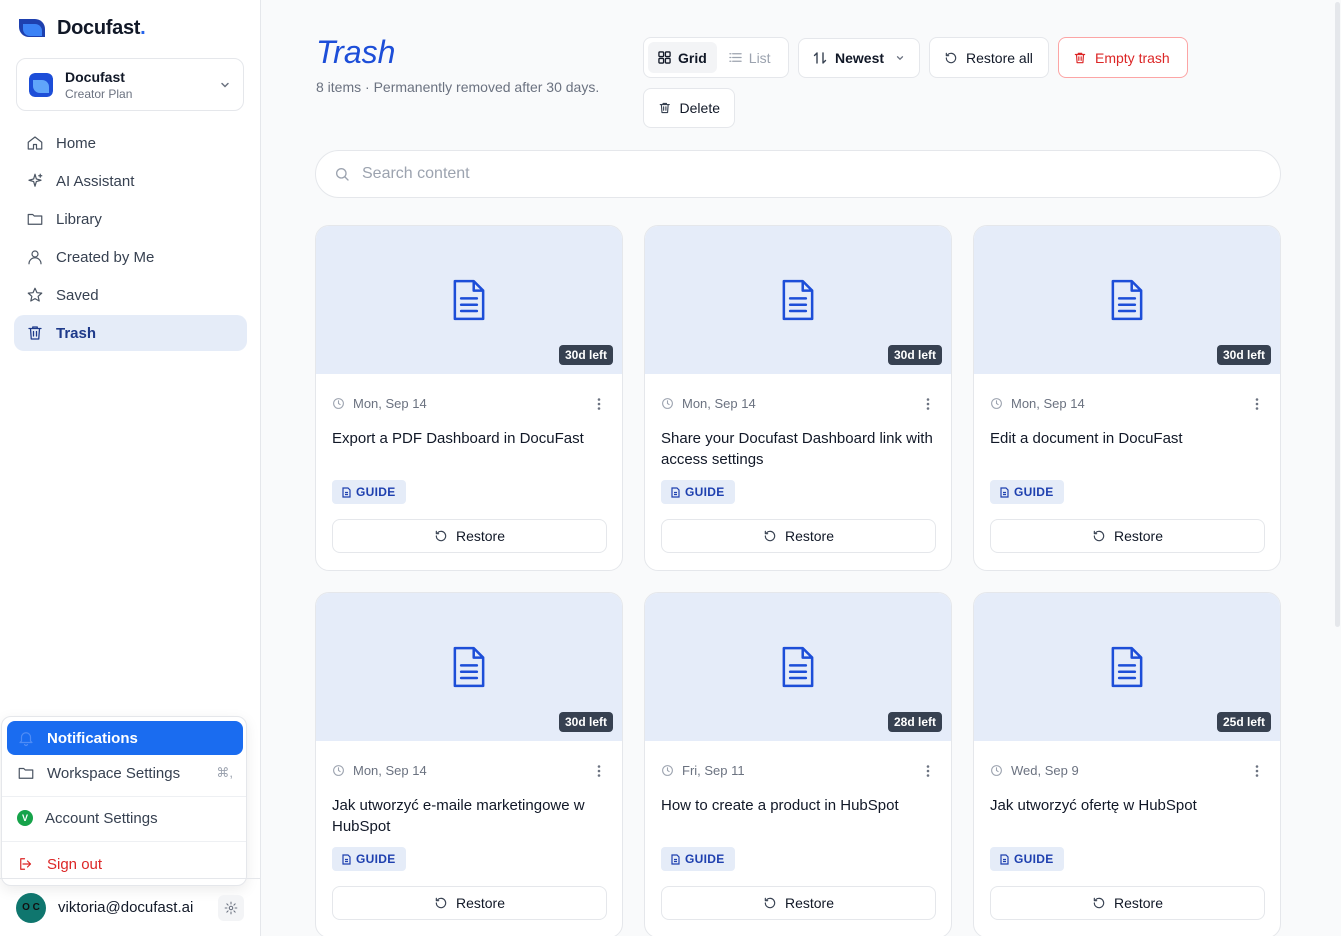 Image resolution: width=1341 pixels, height=936 pixels. I want to click on restore-all-label: Restore all, so click(999, 57).